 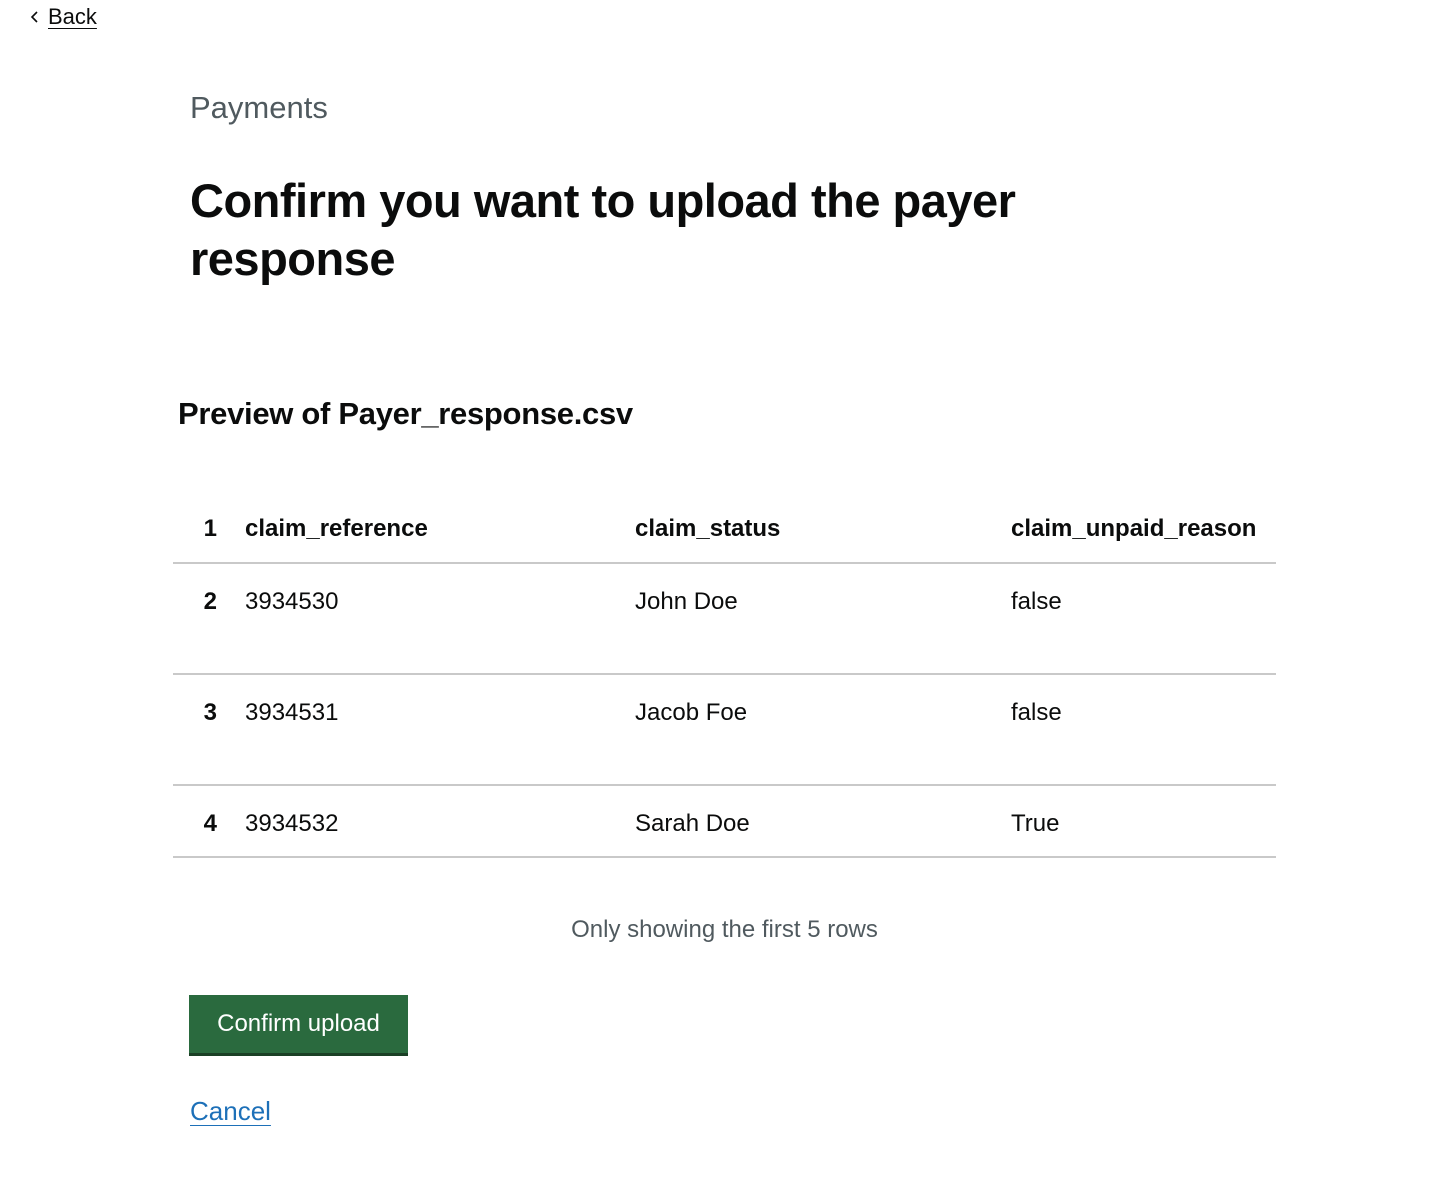 I want to click on table-row: 4 3934532 Sarah Doe True, so click(x=724, y=821).